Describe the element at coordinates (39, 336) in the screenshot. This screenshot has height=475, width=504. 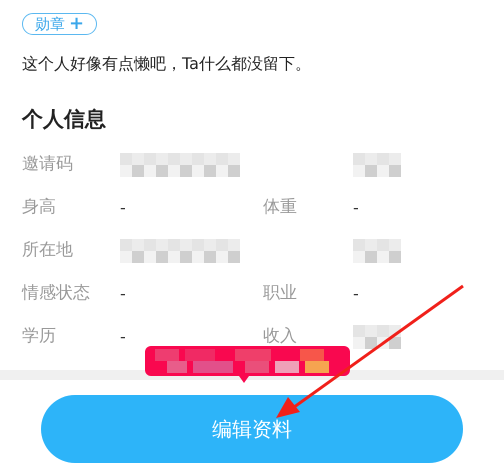
I see `field-label: 学历` at that location.